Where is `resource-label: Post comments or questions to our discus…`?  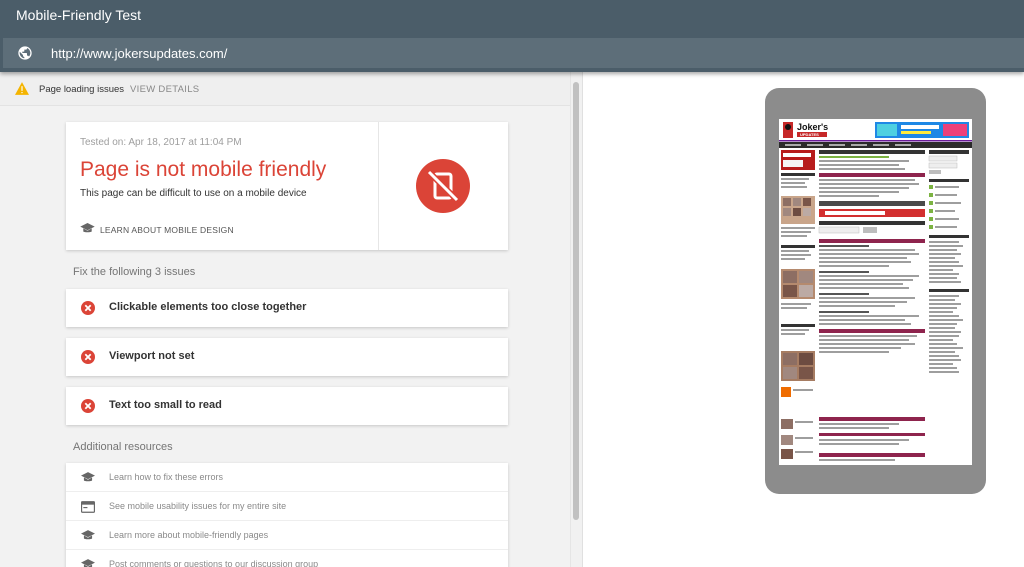
resource-label: Post comments or questions to our discus… is located at coordinates (213, 563).